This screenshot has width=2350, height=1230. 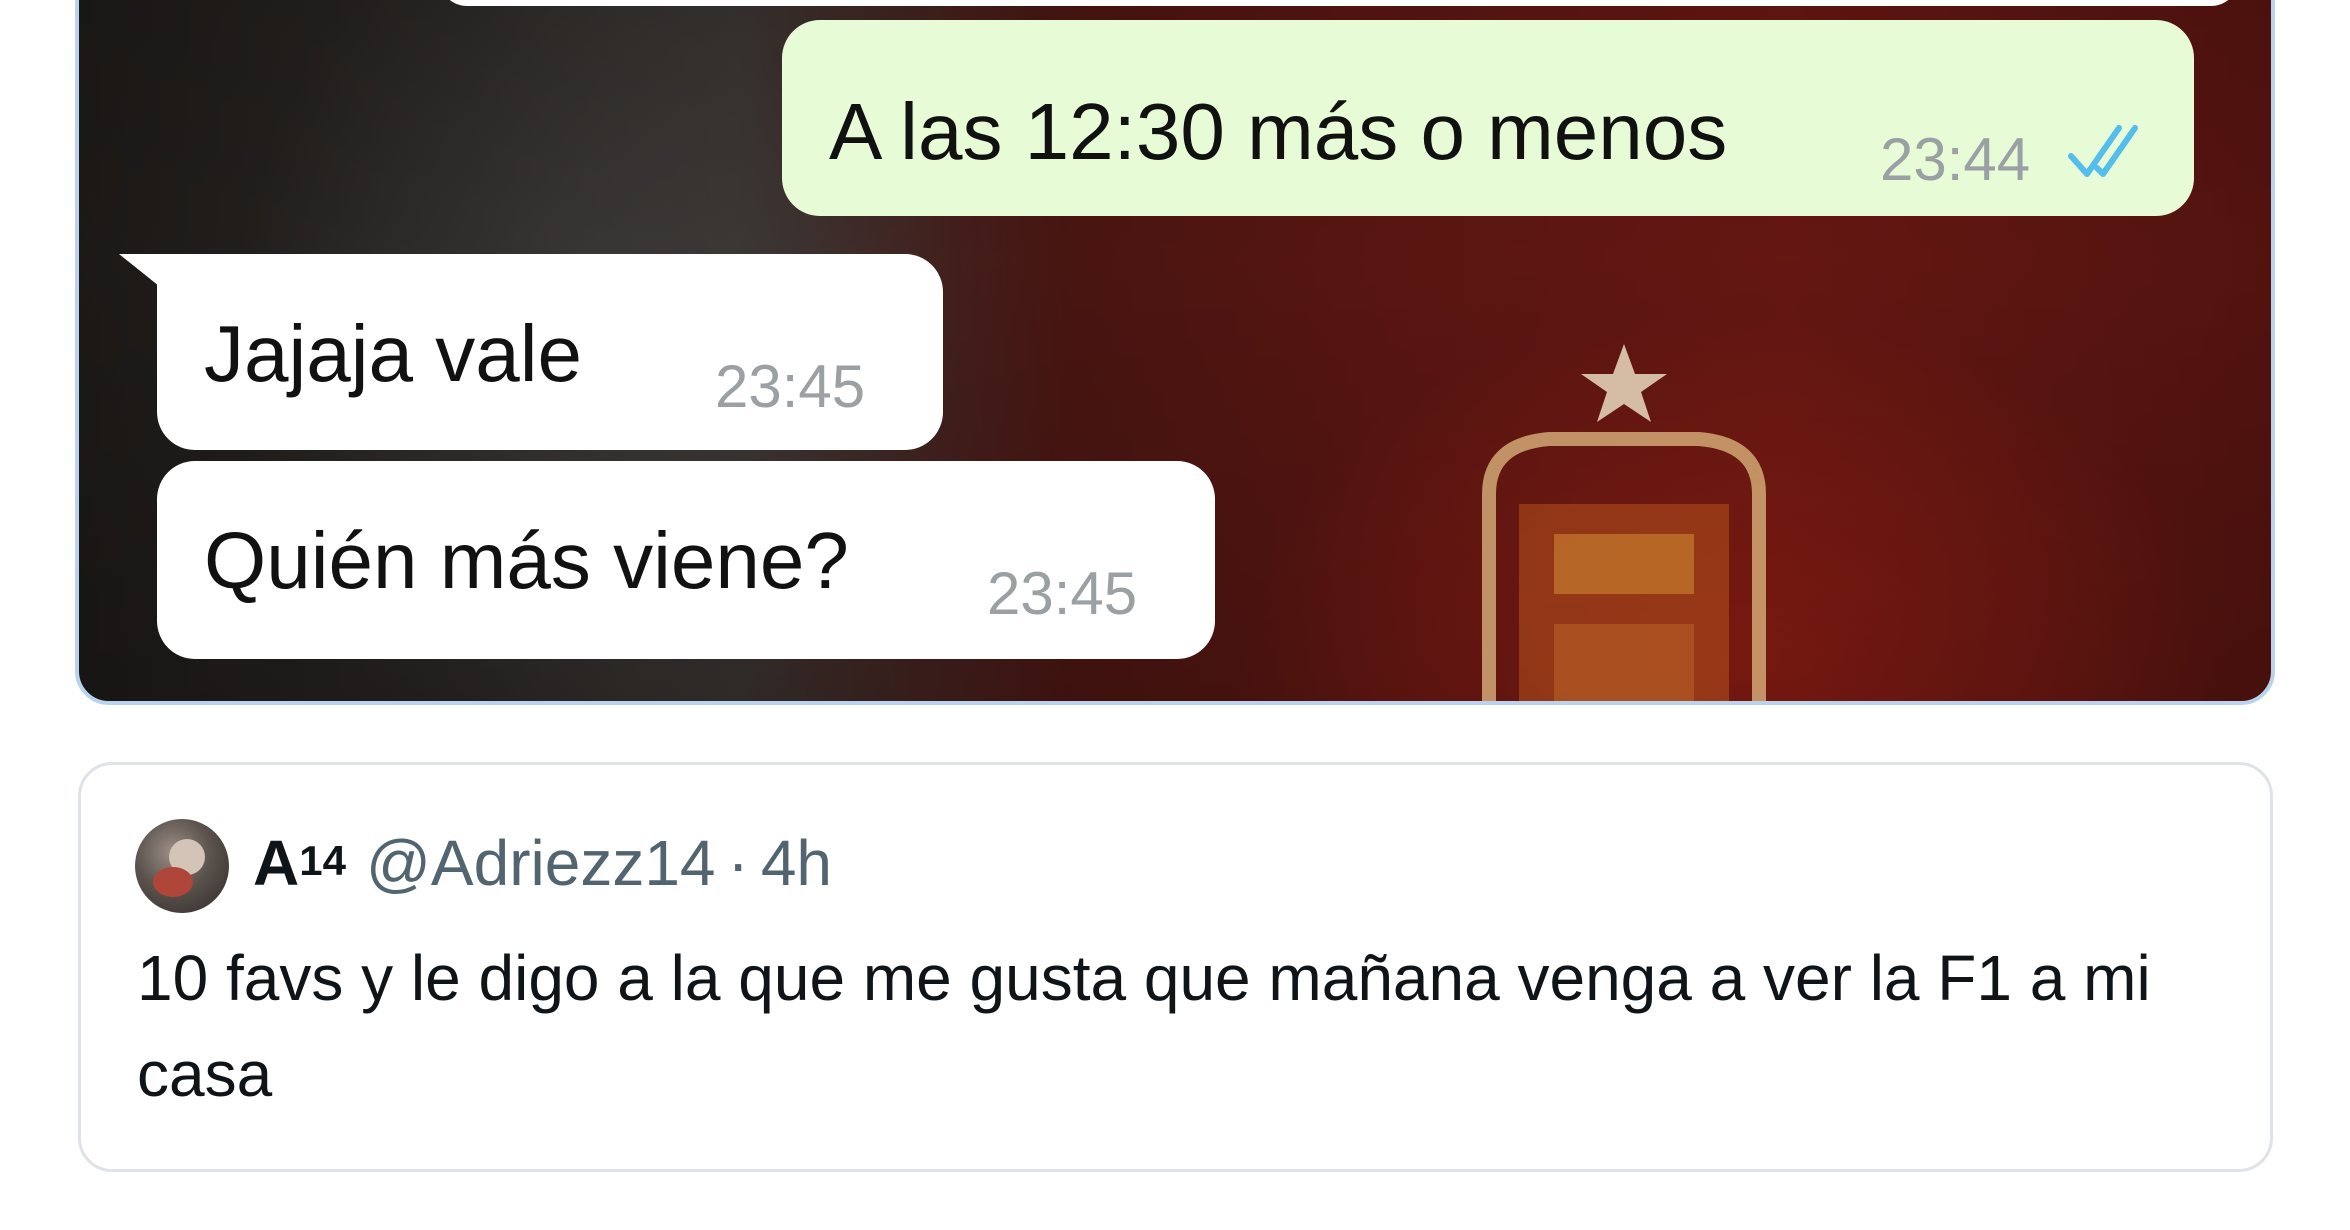 I want to click on double-check-icon, so click(x=2103, y=151).